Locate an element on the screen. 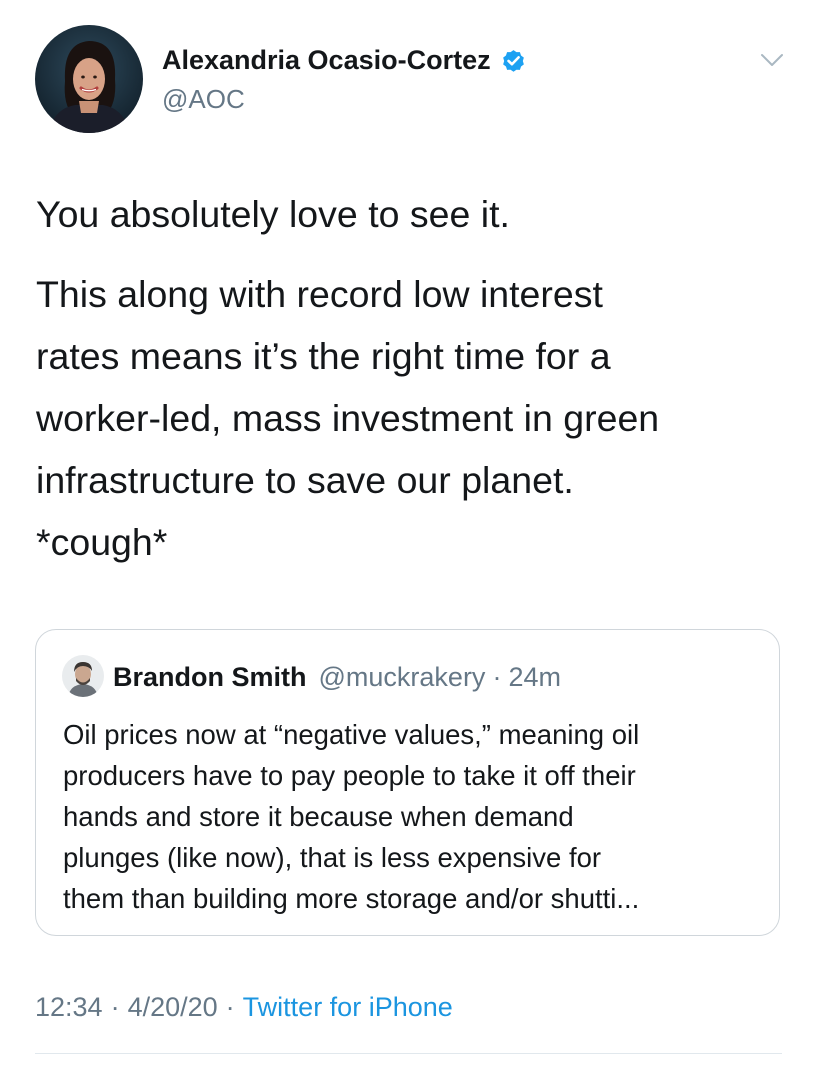  author-avatar is located at coordinates (89, 79).